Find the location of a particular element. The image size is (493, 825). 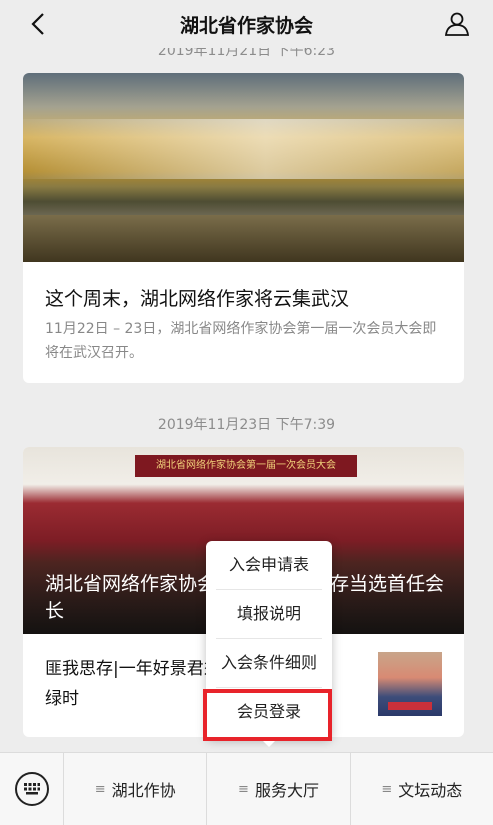

timestamp: 2019年11月23日 下午7:39 is located at coordinates (246, 425).